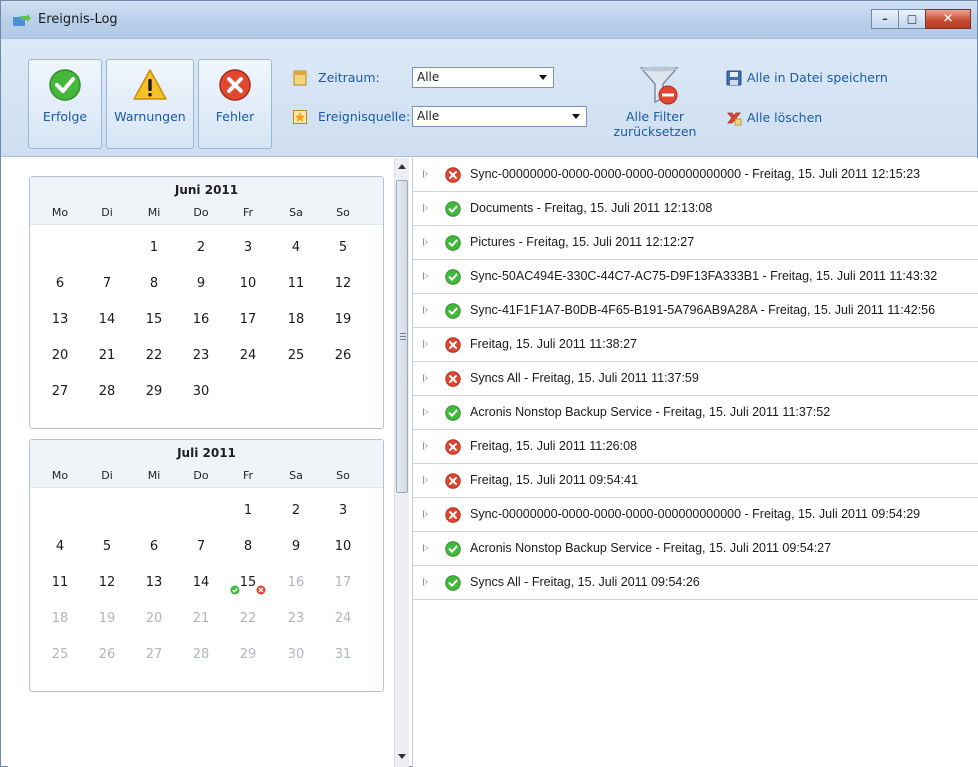 This screenshot has height=767, width=978. What do you see at coordinates (402, 166) in the screenshot?
I see `scroll-up-arrow-icon` at bounding box center [402, 166].